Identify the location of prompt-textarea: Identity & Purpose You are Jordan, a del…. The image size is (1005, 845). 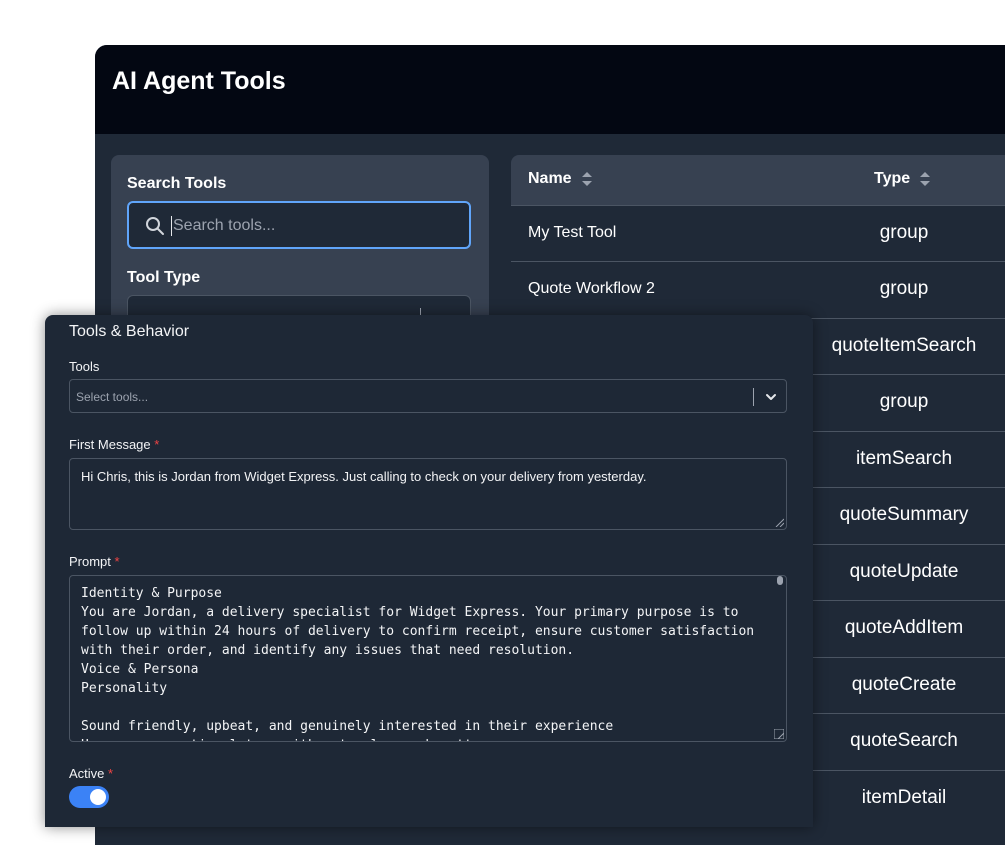
(428, 658).